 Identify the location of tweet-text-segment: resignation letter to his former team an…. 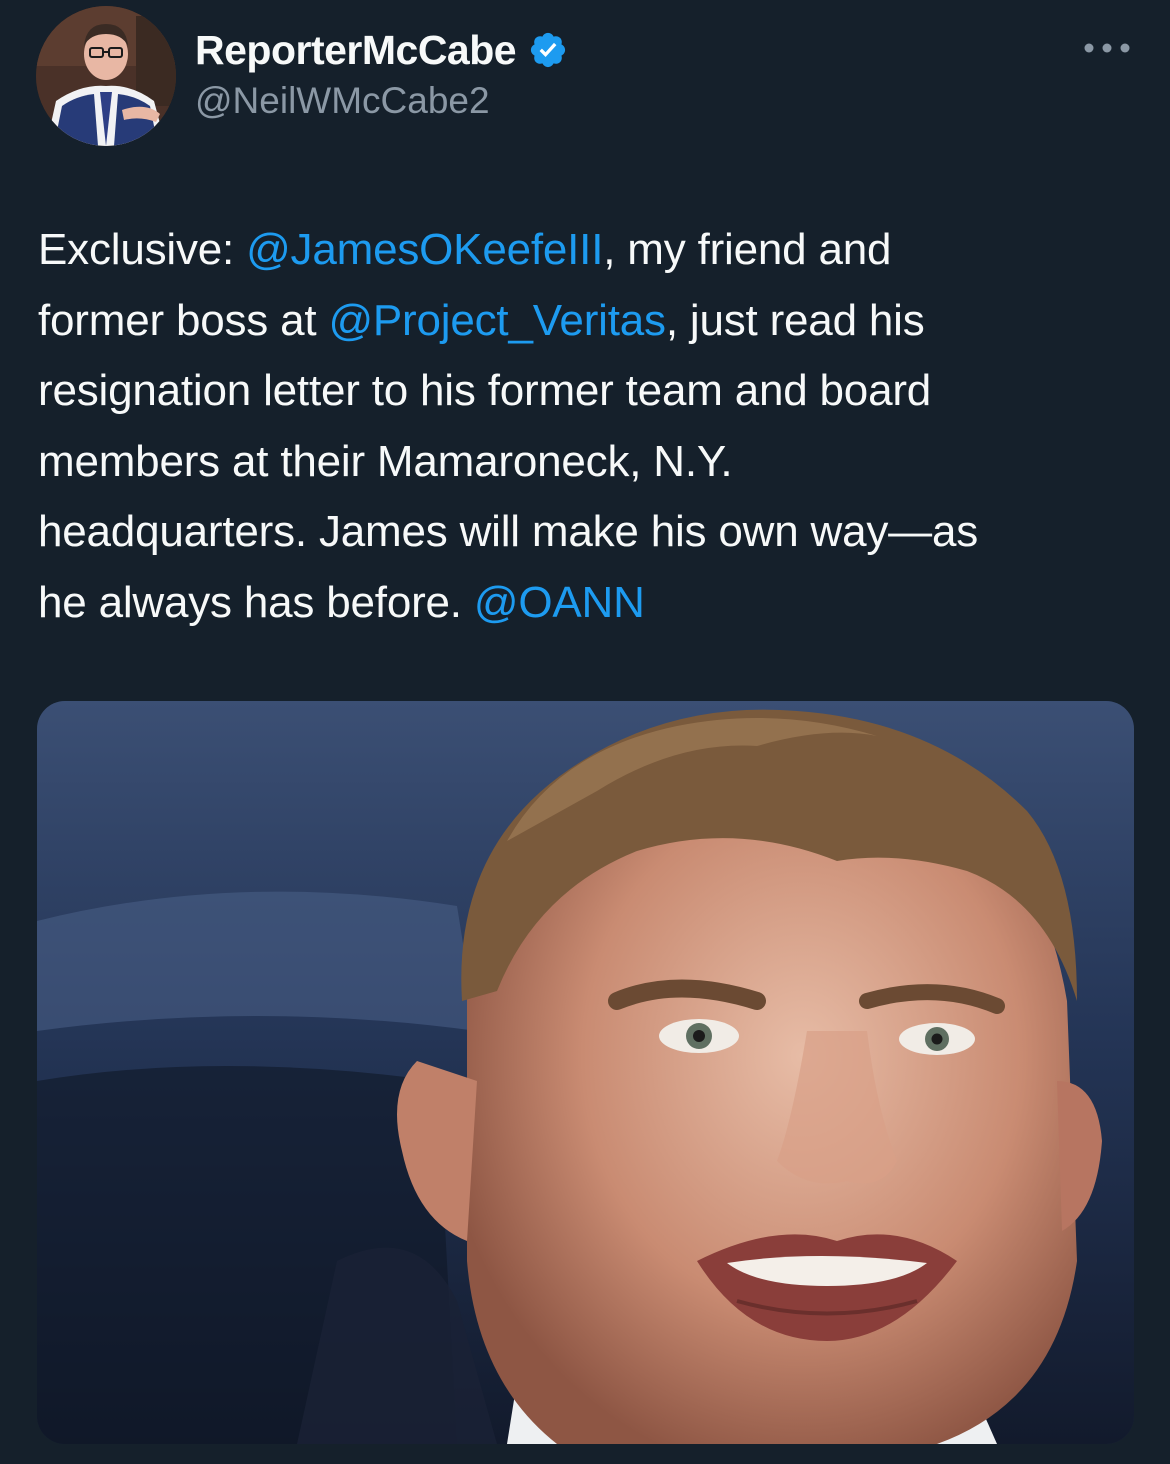
(485, 390).